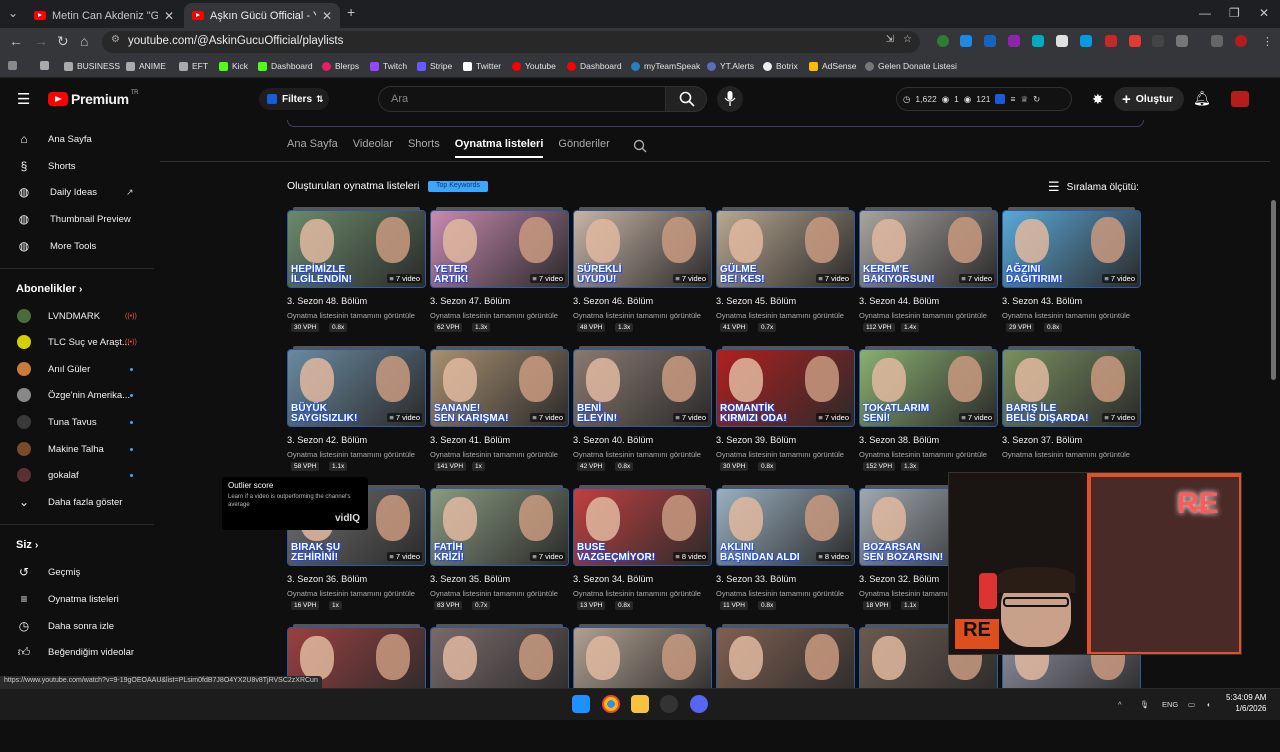 This screenshot has height=752, width=1280. I want to click on playlist-thumbnail: SÜREKLİ UYUDU! ≡ 7 video, so click(642, 249).